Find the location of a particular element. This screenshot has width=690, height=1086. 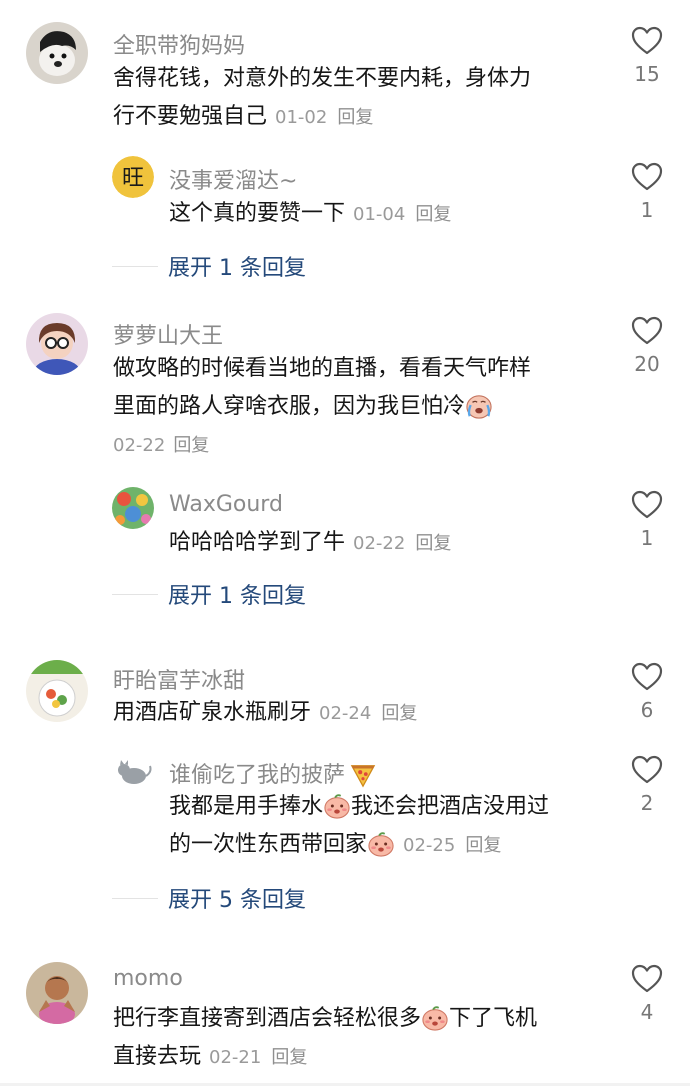

comment-text-line: 里面的路人穿啥衣服，因为我巨怕冷 is located at coordinates (363, 407).